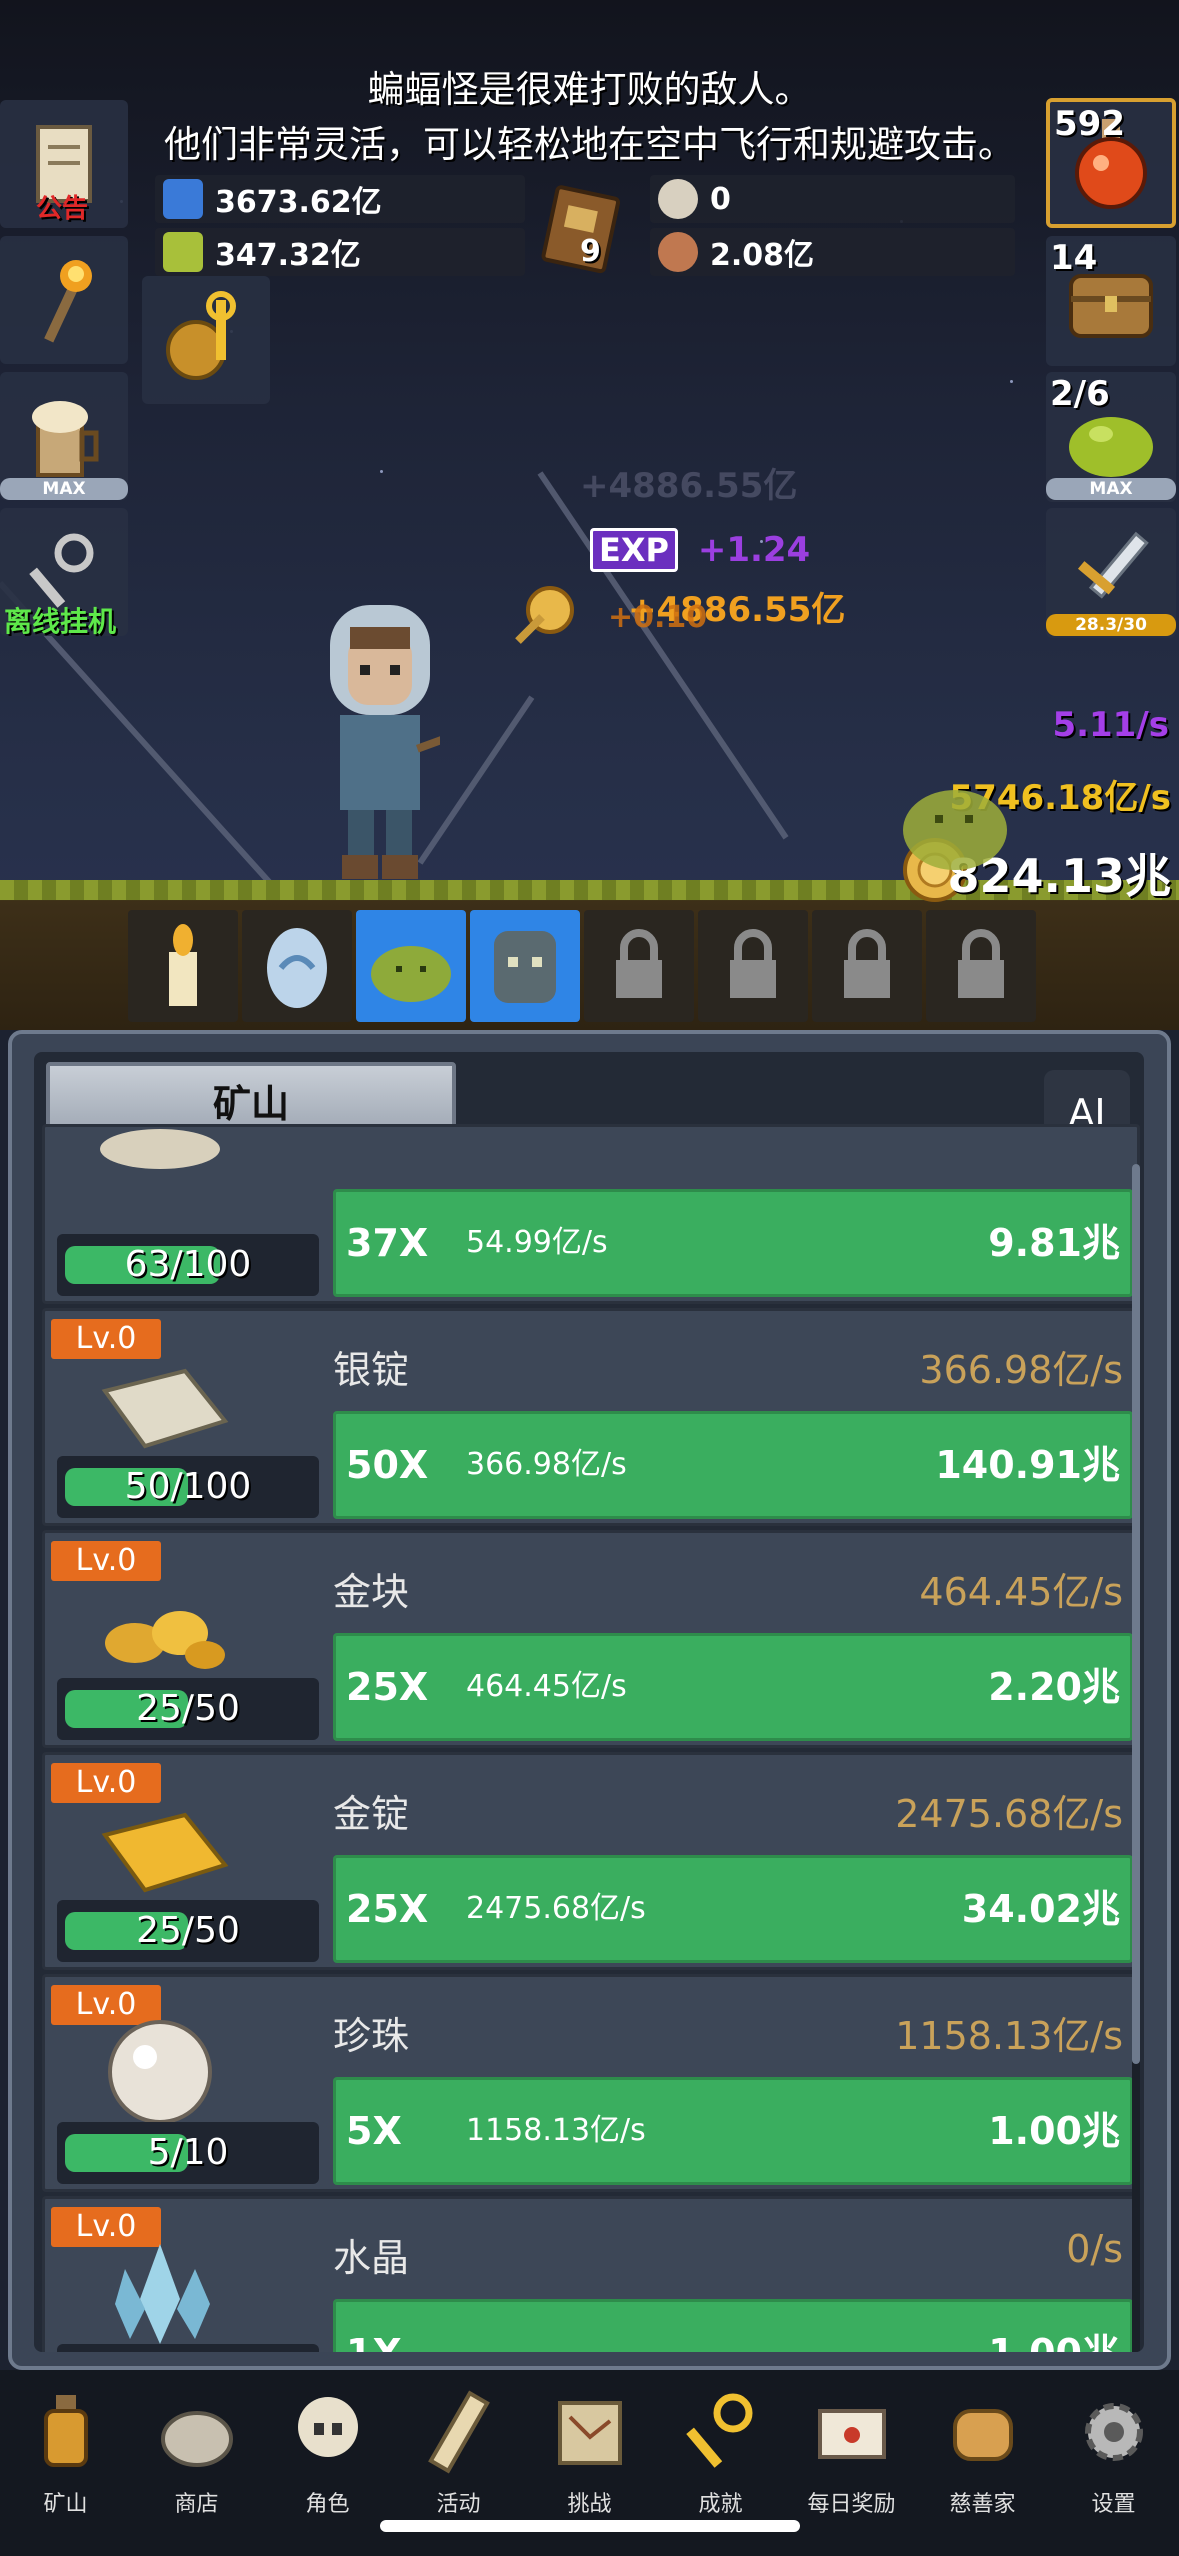 This screenshot has width=1179, height=2556. Describe the element at coordinates (201, 335) in the screenshot. I see `golden-key-icon` at that location.